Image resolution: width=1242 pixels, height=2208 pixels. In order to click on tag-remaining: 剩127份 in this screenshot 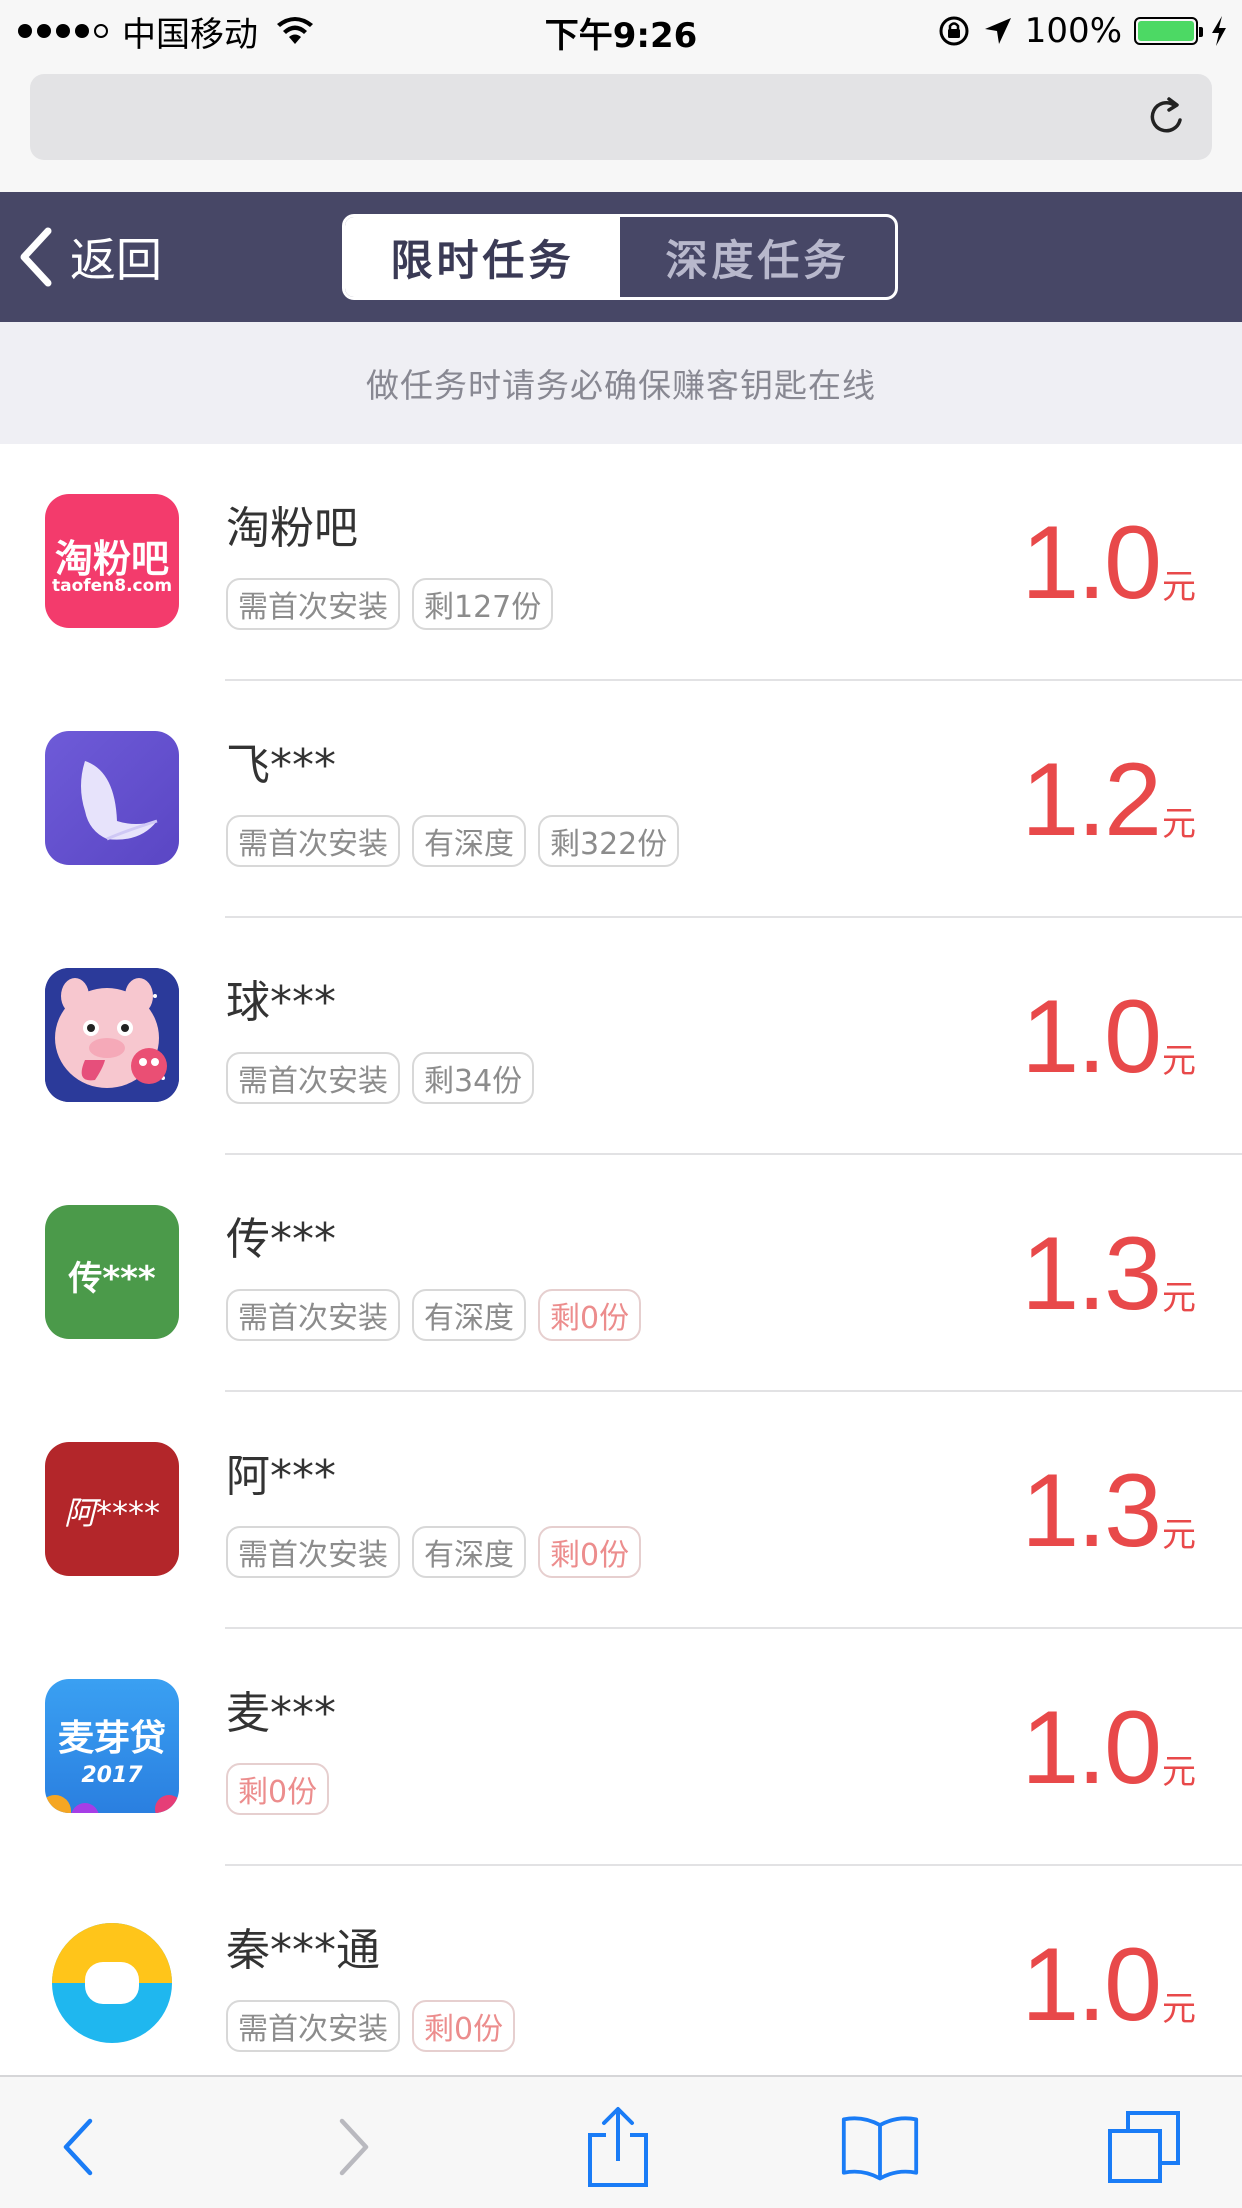, I will do `click(483, 604)`.